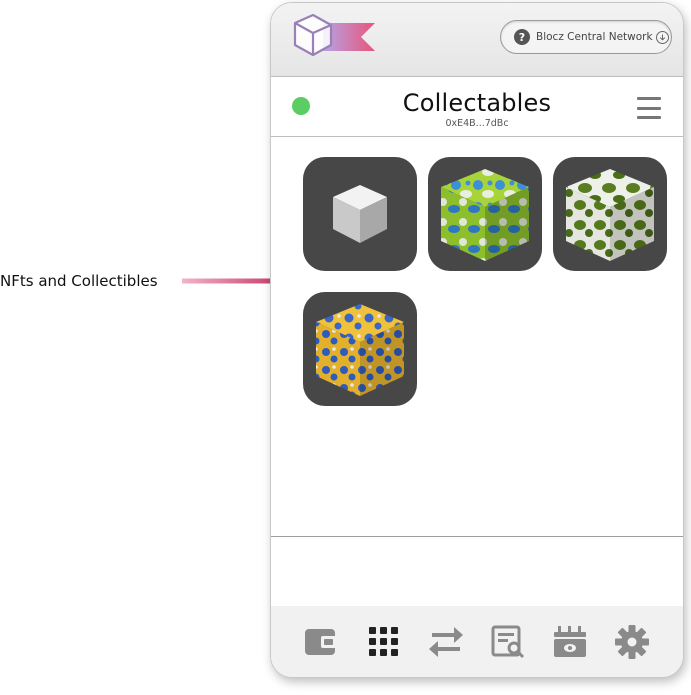 The height and width of the screenshot is (695, 691). What do you see at coordinates (662, 37) in the screenshot?
I see `chevron-down-icon` at bounding box center [662, 37].